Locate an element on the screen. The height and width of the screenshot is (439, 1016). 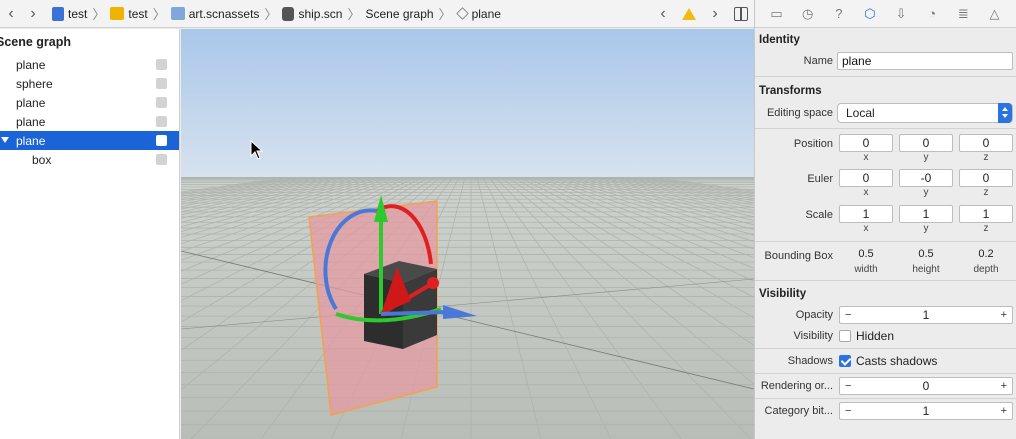
scale-z-field: 1 is located at coordinates (986, 214).